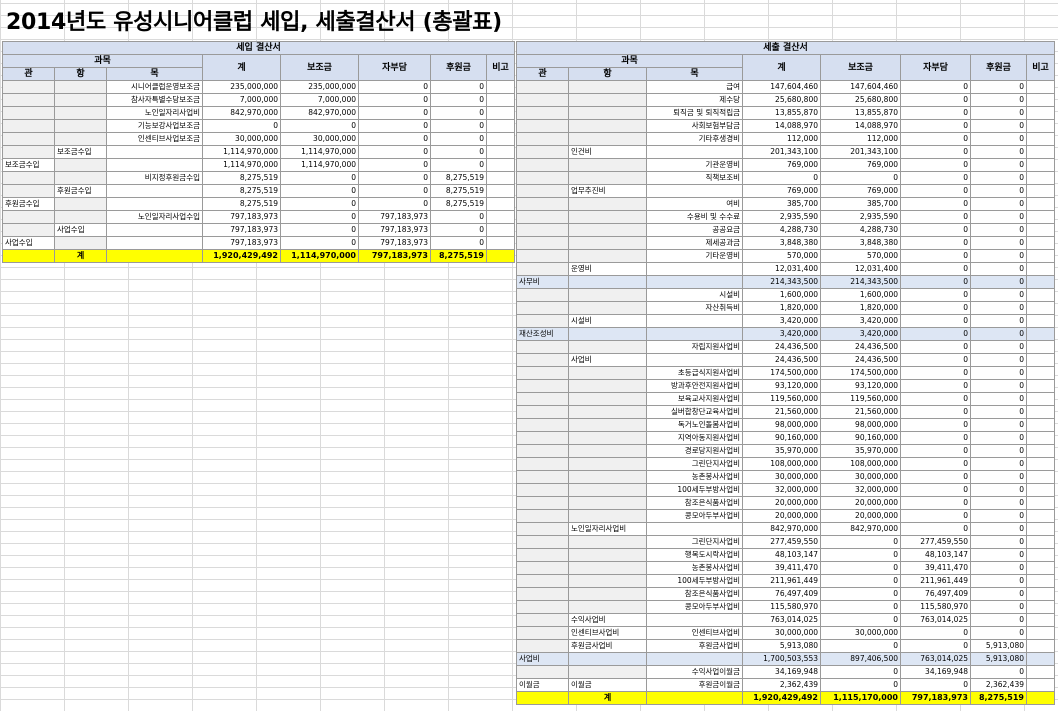 Image resolution: width=1058 pixels, height=711 pixels. I want to click on total-cell: 8,275,519, so click(241, 204).